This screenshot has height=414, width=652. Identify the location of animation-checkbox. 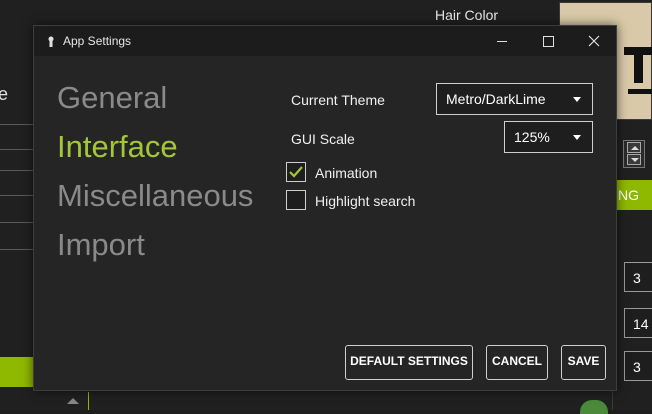
(296, 172).